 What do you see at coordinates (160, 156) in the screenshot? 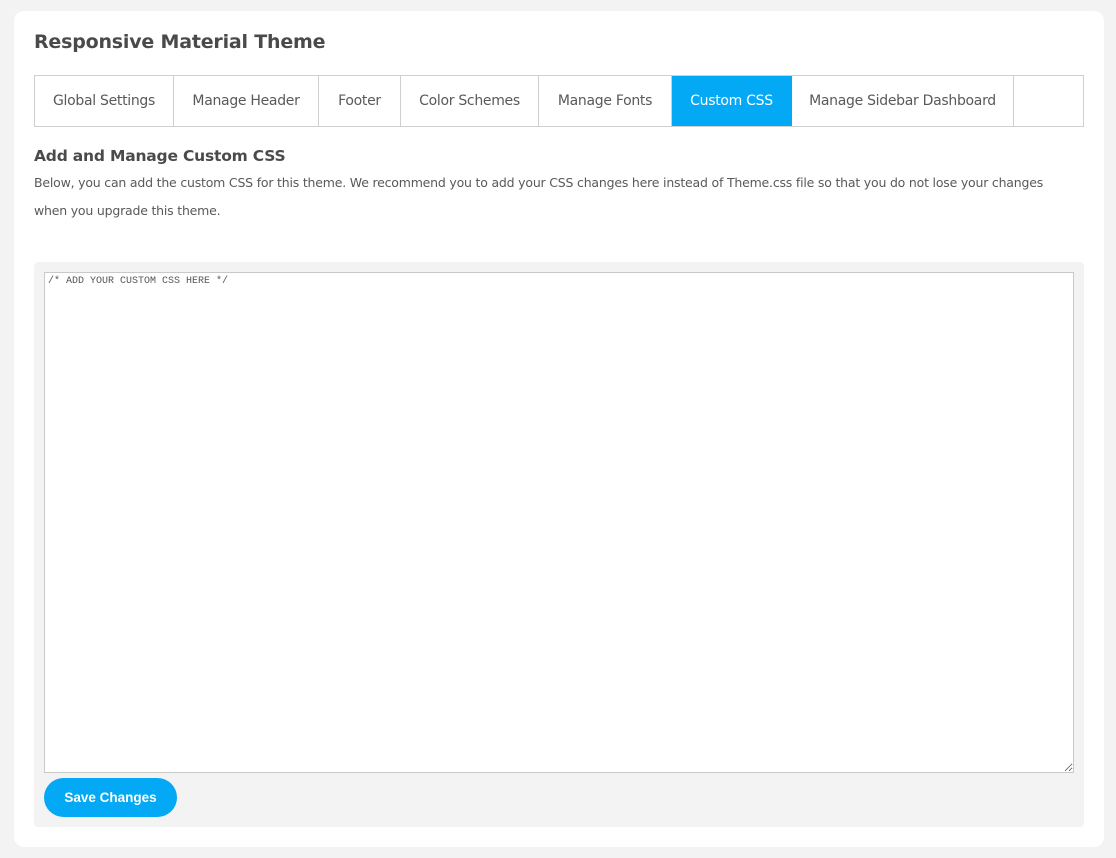
I see `section-heading: Add and Manage Custom CSS` at bounding box center [160, 156].